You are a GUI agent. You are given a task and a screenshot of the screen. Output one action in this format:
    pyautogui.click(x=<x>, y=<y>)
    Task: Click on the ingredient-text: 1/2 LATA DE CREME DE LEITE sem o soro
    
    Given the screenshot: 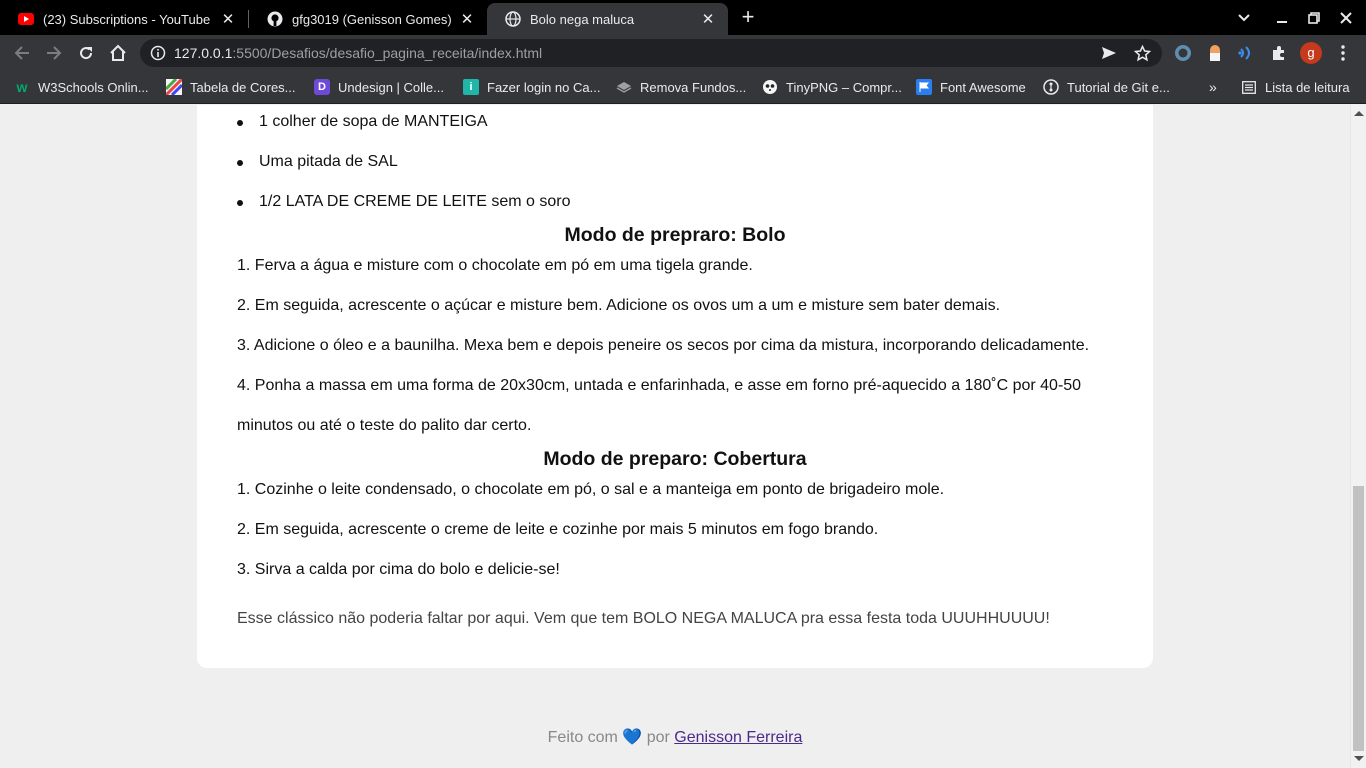 What is the action you would take?
    pyautogui.click(x=415, y=201)
    